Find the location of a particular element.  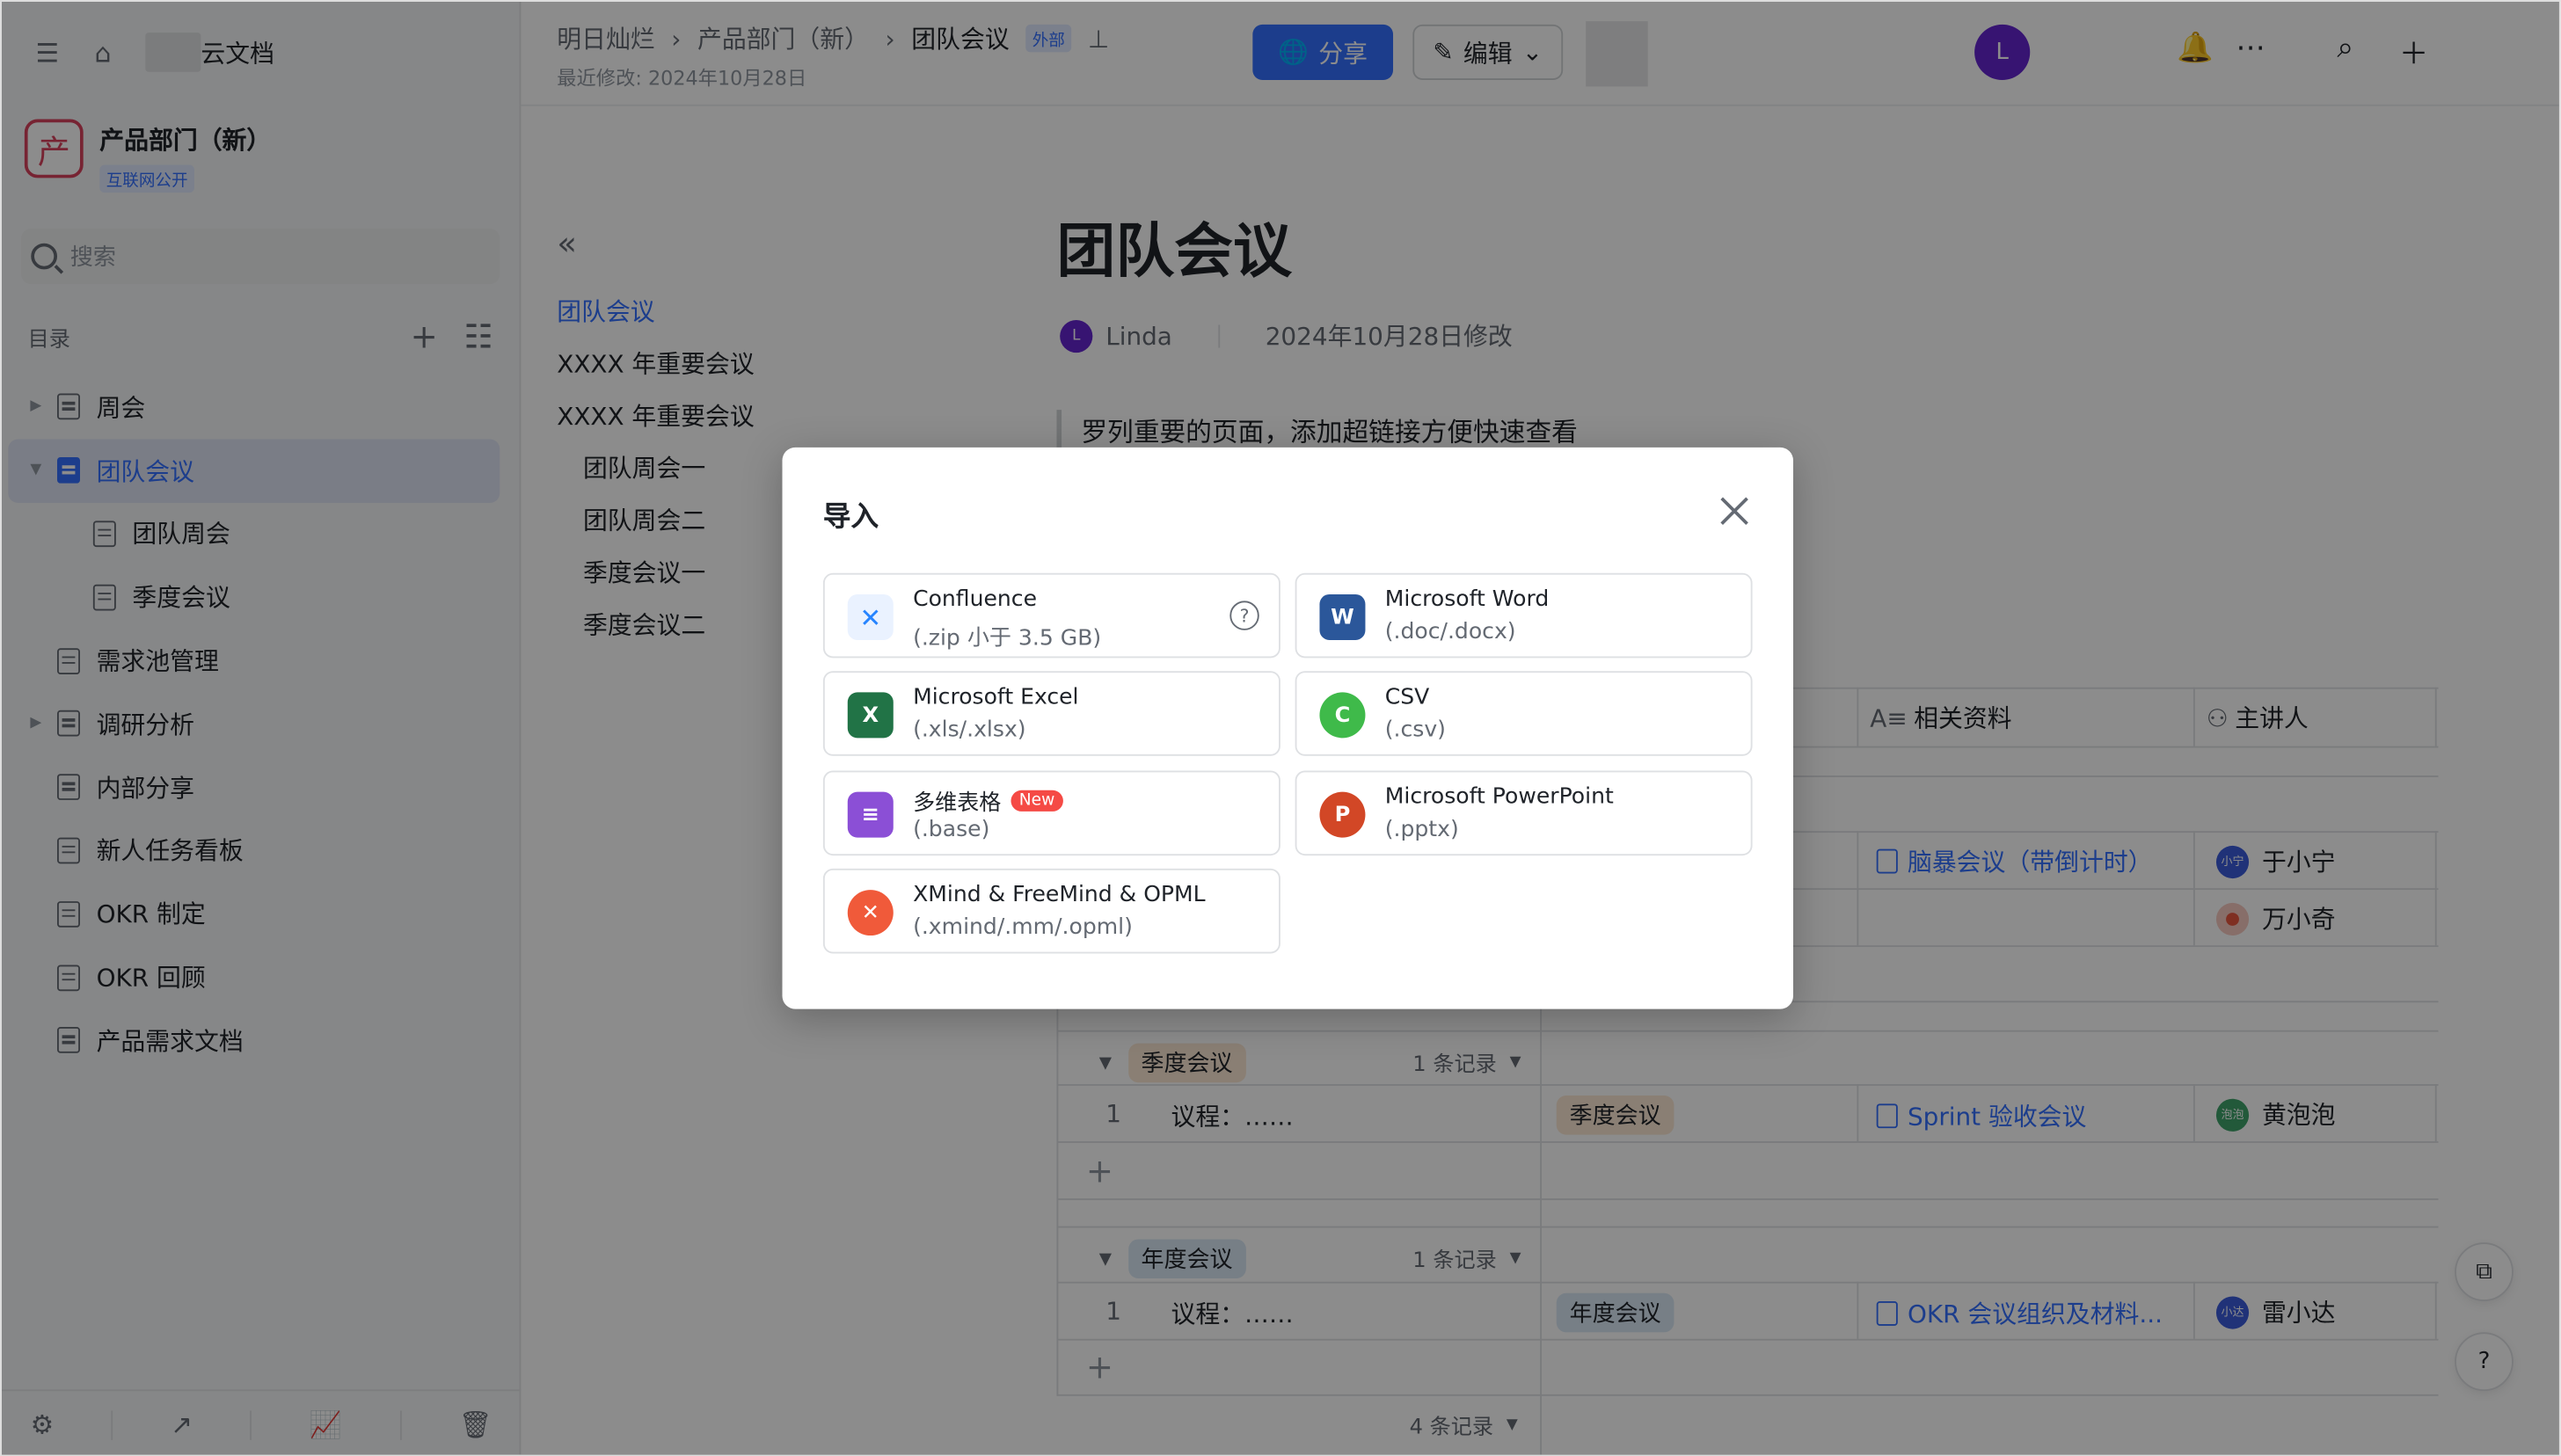

import-option-base: ≡ 多维表格 New (.base) is located at coordinates (1051, 813).